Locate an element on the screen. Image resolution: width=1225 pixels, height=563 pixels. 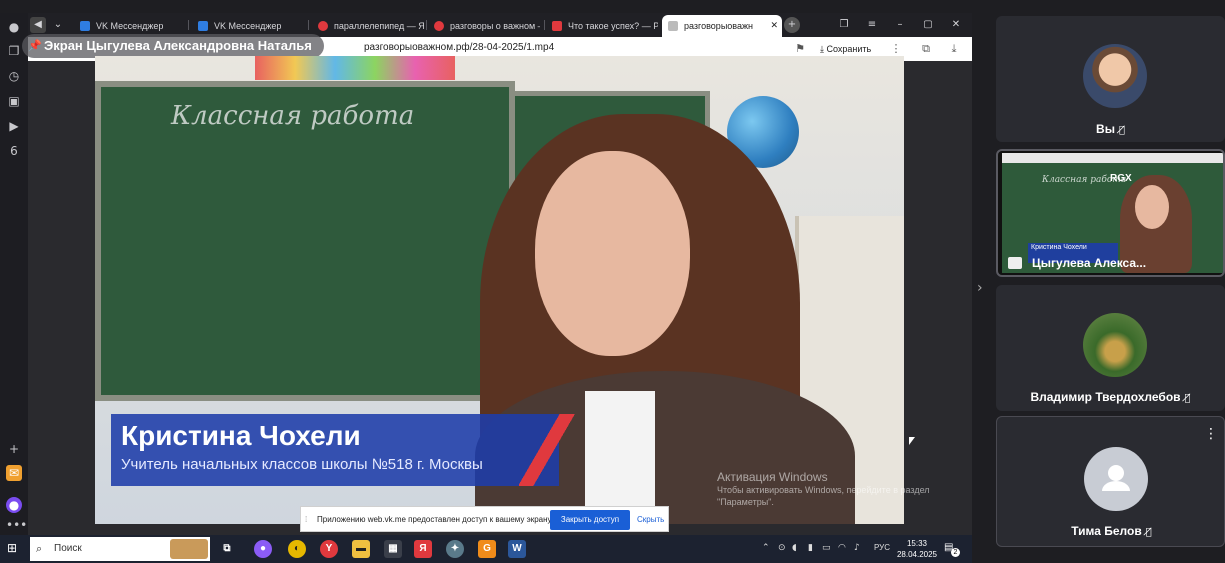
more-icon: ••• is located at coordinates (16, 525).